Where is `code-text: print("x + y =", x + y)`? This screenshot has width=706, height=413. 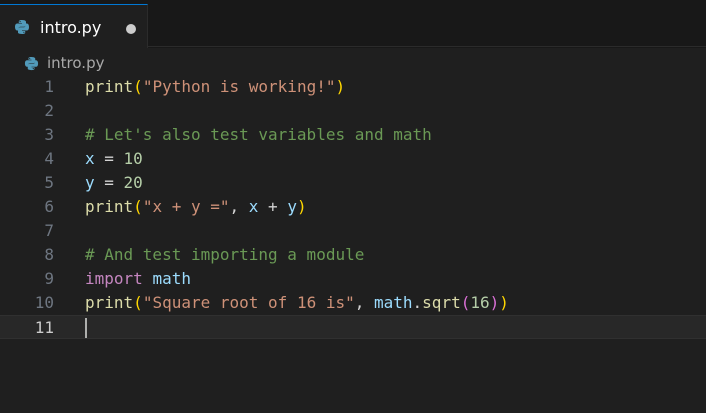
code-text: print("x + y =", x + y) is located at coordinates (196, 207).